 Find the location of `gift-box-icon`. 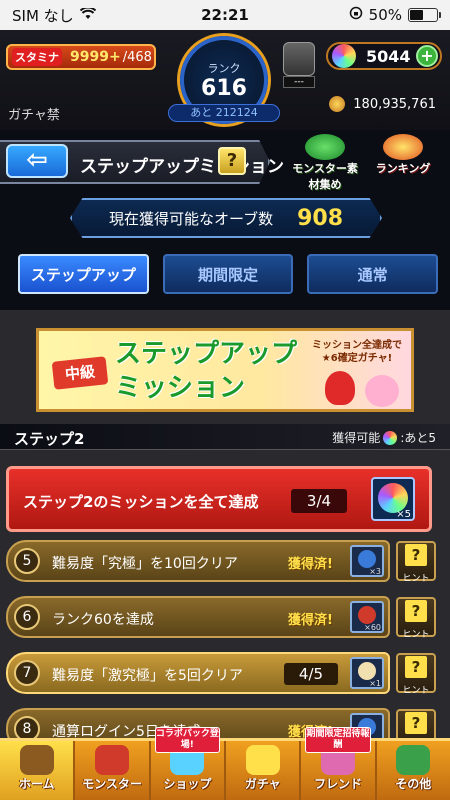

gift-box-icon is located at coordinates (299, 59).